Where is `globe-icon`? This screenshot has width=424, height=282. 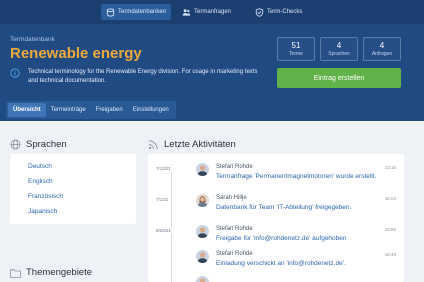
globe-icon is located at coordinates (15, 144).